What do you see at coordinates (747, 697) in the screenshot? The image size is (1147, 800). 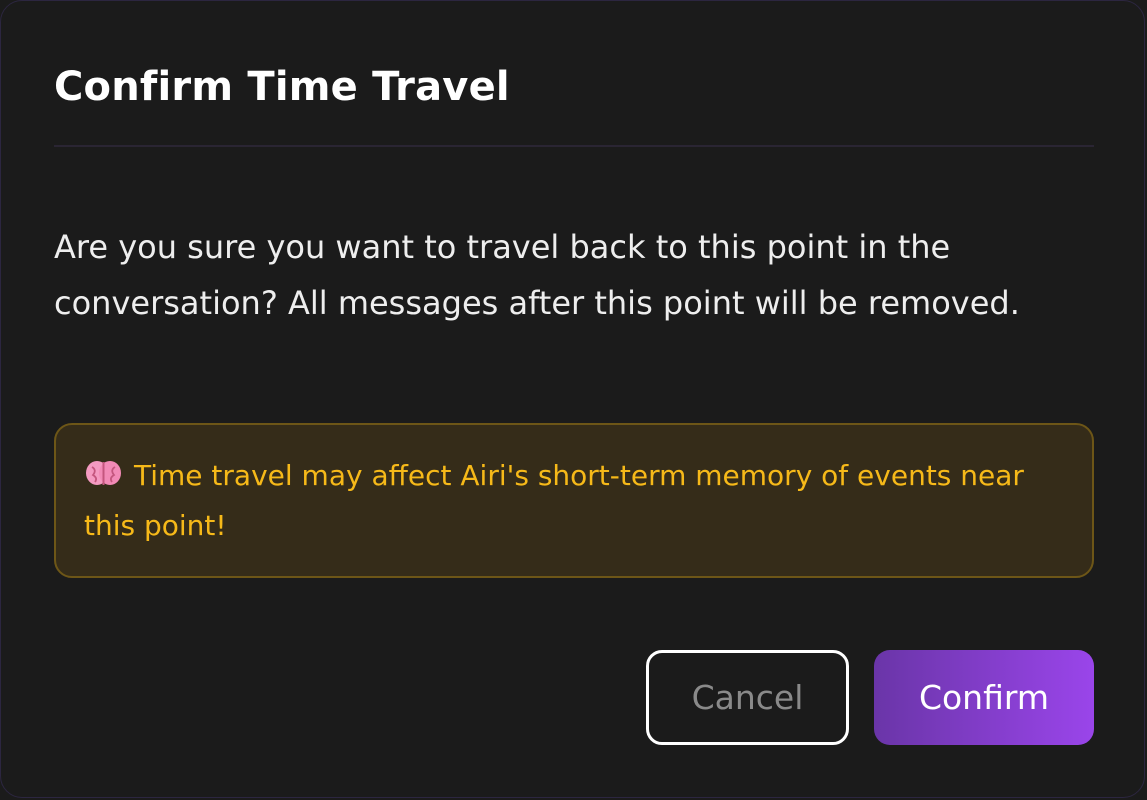 I see `cancel-button: Cancel` at bounding box center [747, 697].